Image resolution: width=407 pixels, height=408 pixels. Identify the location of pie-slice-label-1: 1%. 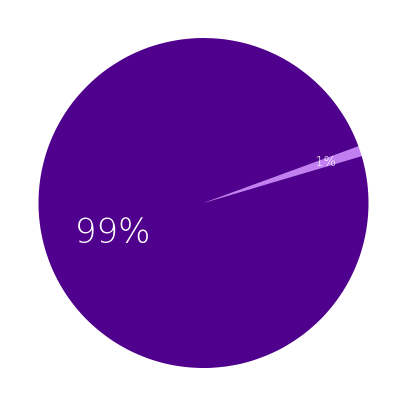
(325, 162).